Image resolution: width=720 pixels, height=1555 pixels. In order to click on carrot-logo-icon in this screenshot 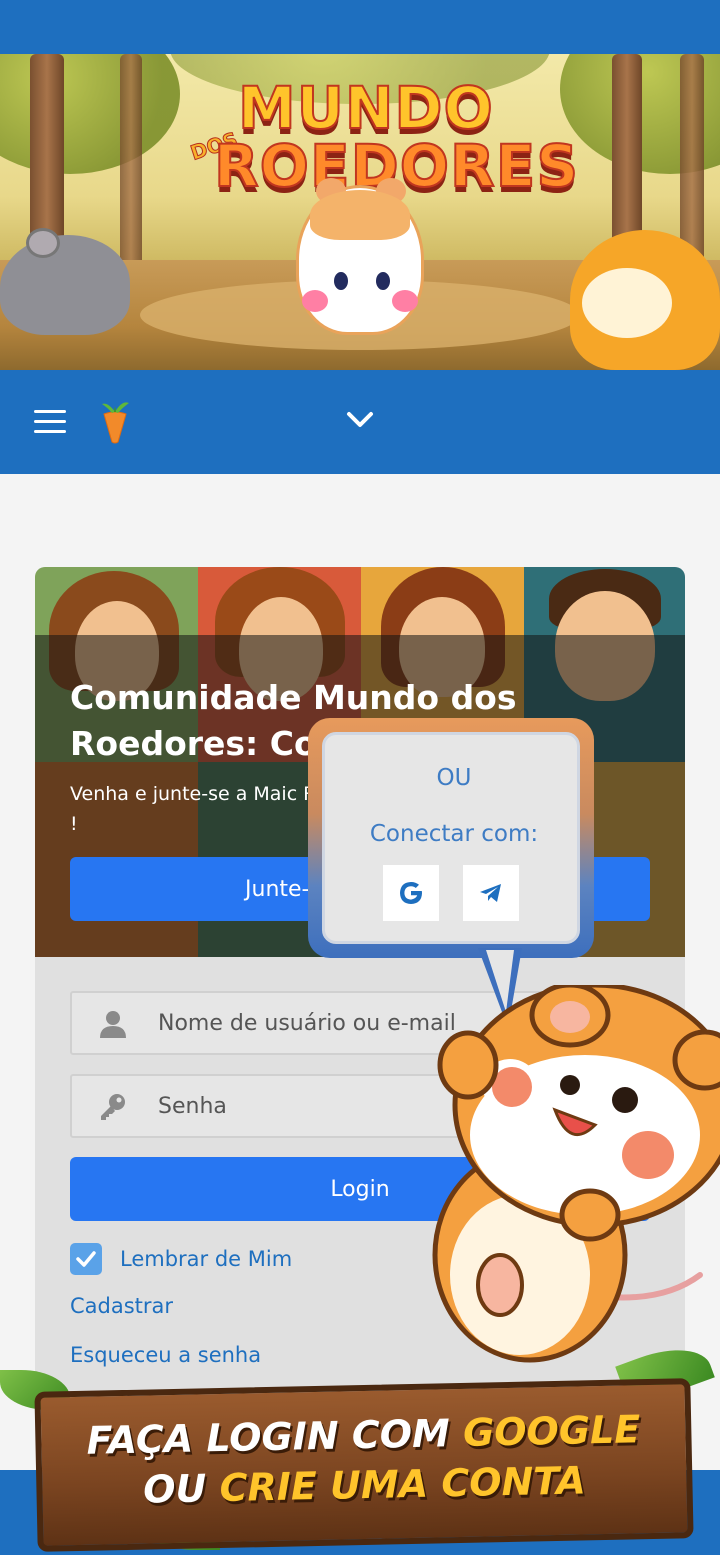, I will do `click(115, 422)`.